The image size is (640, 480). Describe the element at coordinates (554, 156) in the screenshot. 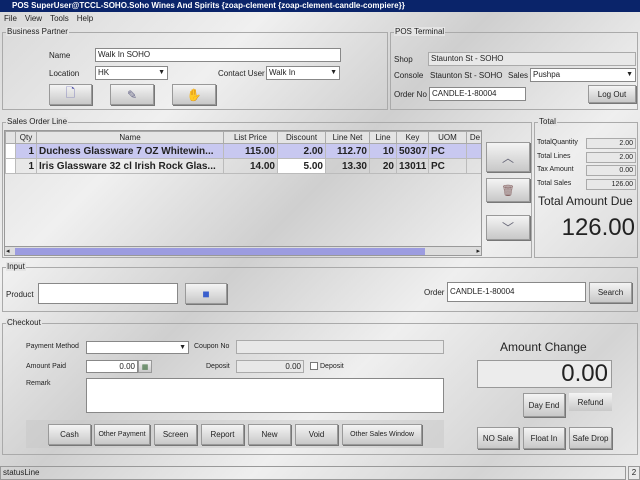

I see `total-lines-label: Total Lines` at that location.